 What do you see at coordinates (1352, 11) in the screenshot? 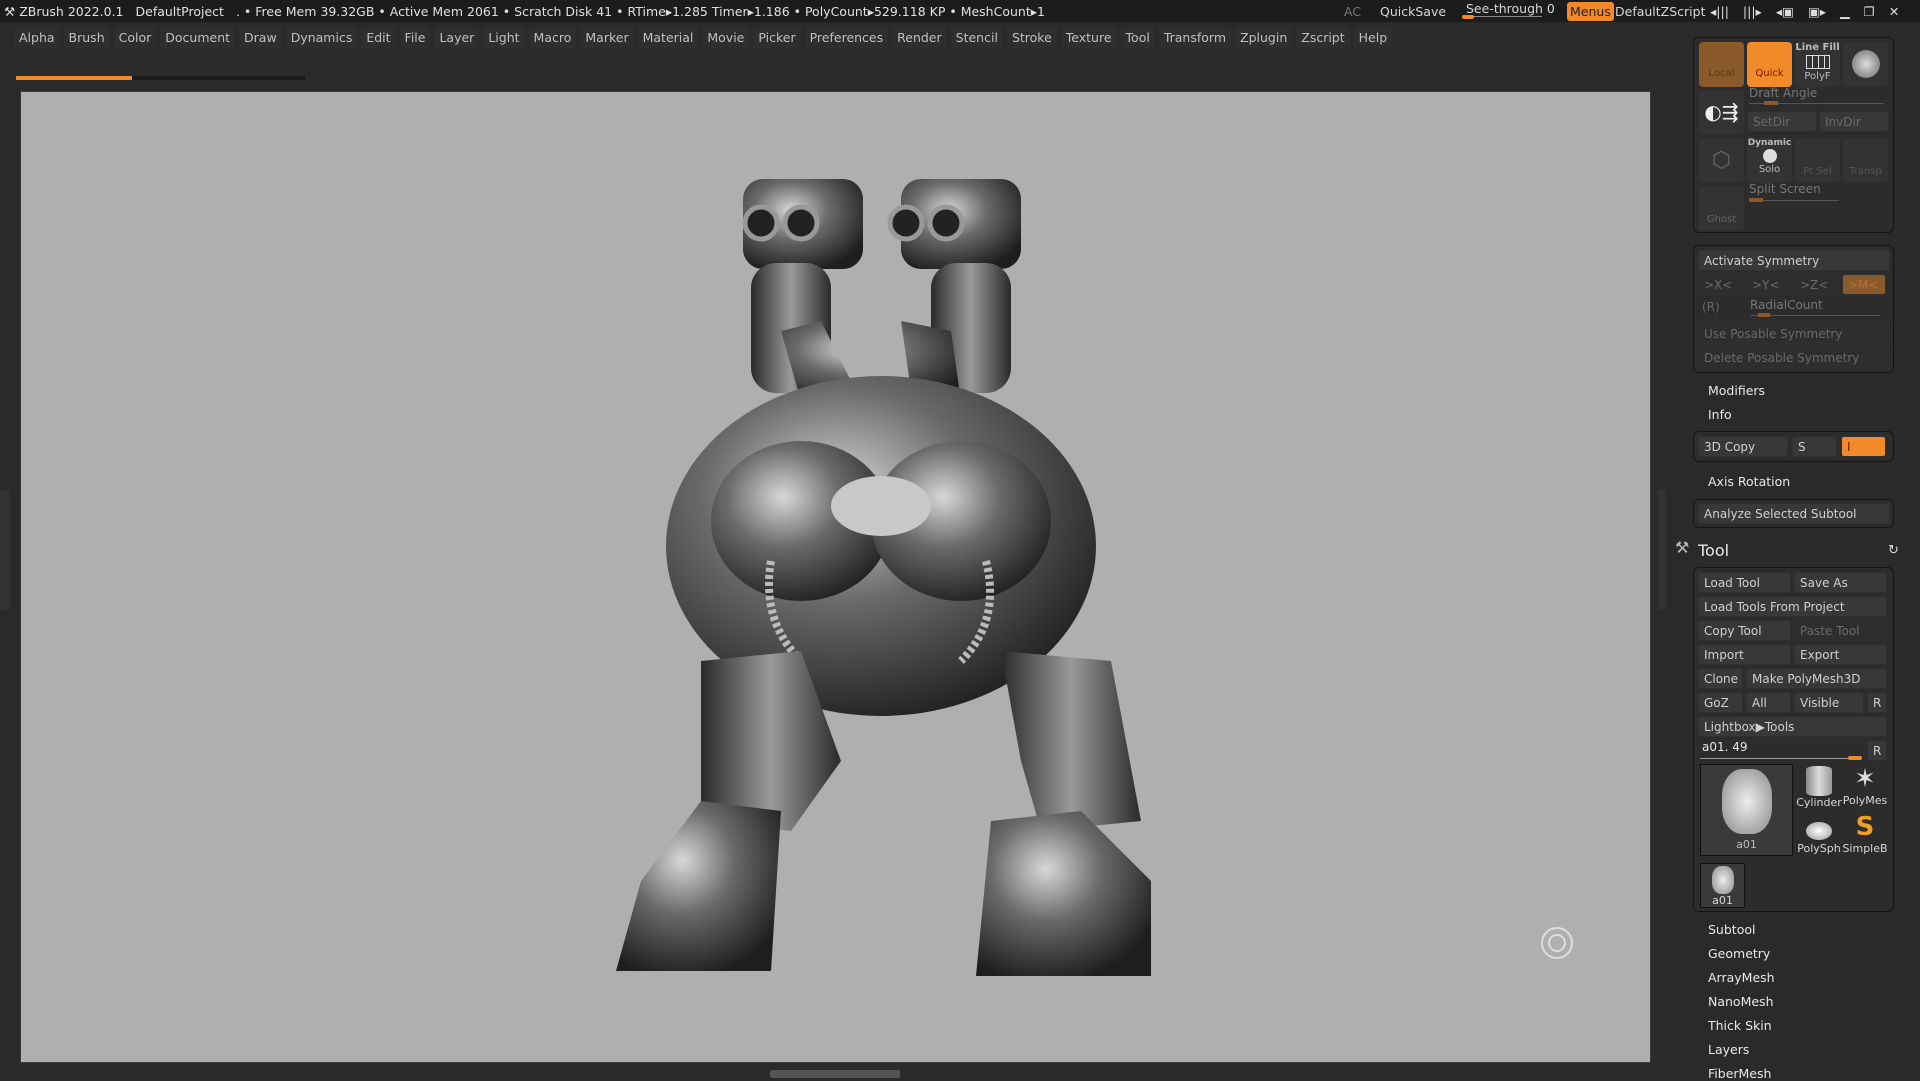
I see `ac-button: AC` at bounding box center [1352, 11].